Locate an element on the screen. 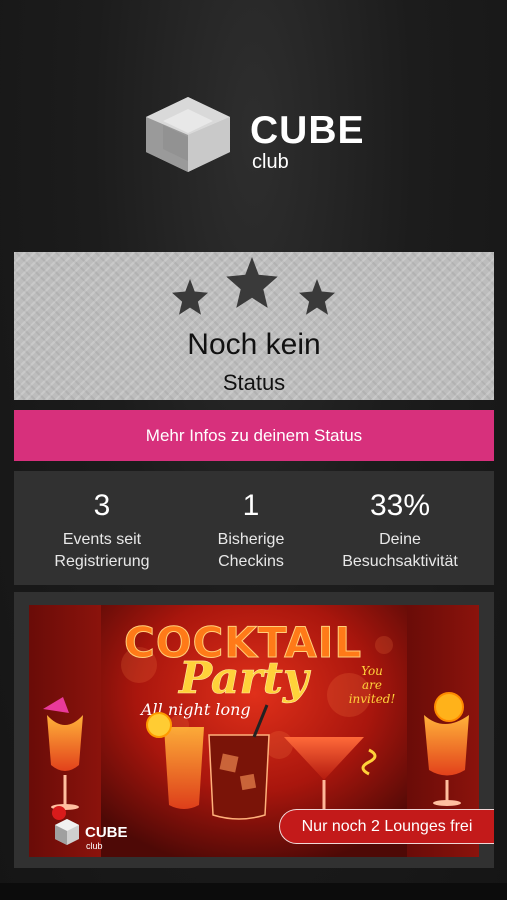 This screenshot has width=507, height=900. stat-label-line: Bisherige is located at coordinates (251, 539).